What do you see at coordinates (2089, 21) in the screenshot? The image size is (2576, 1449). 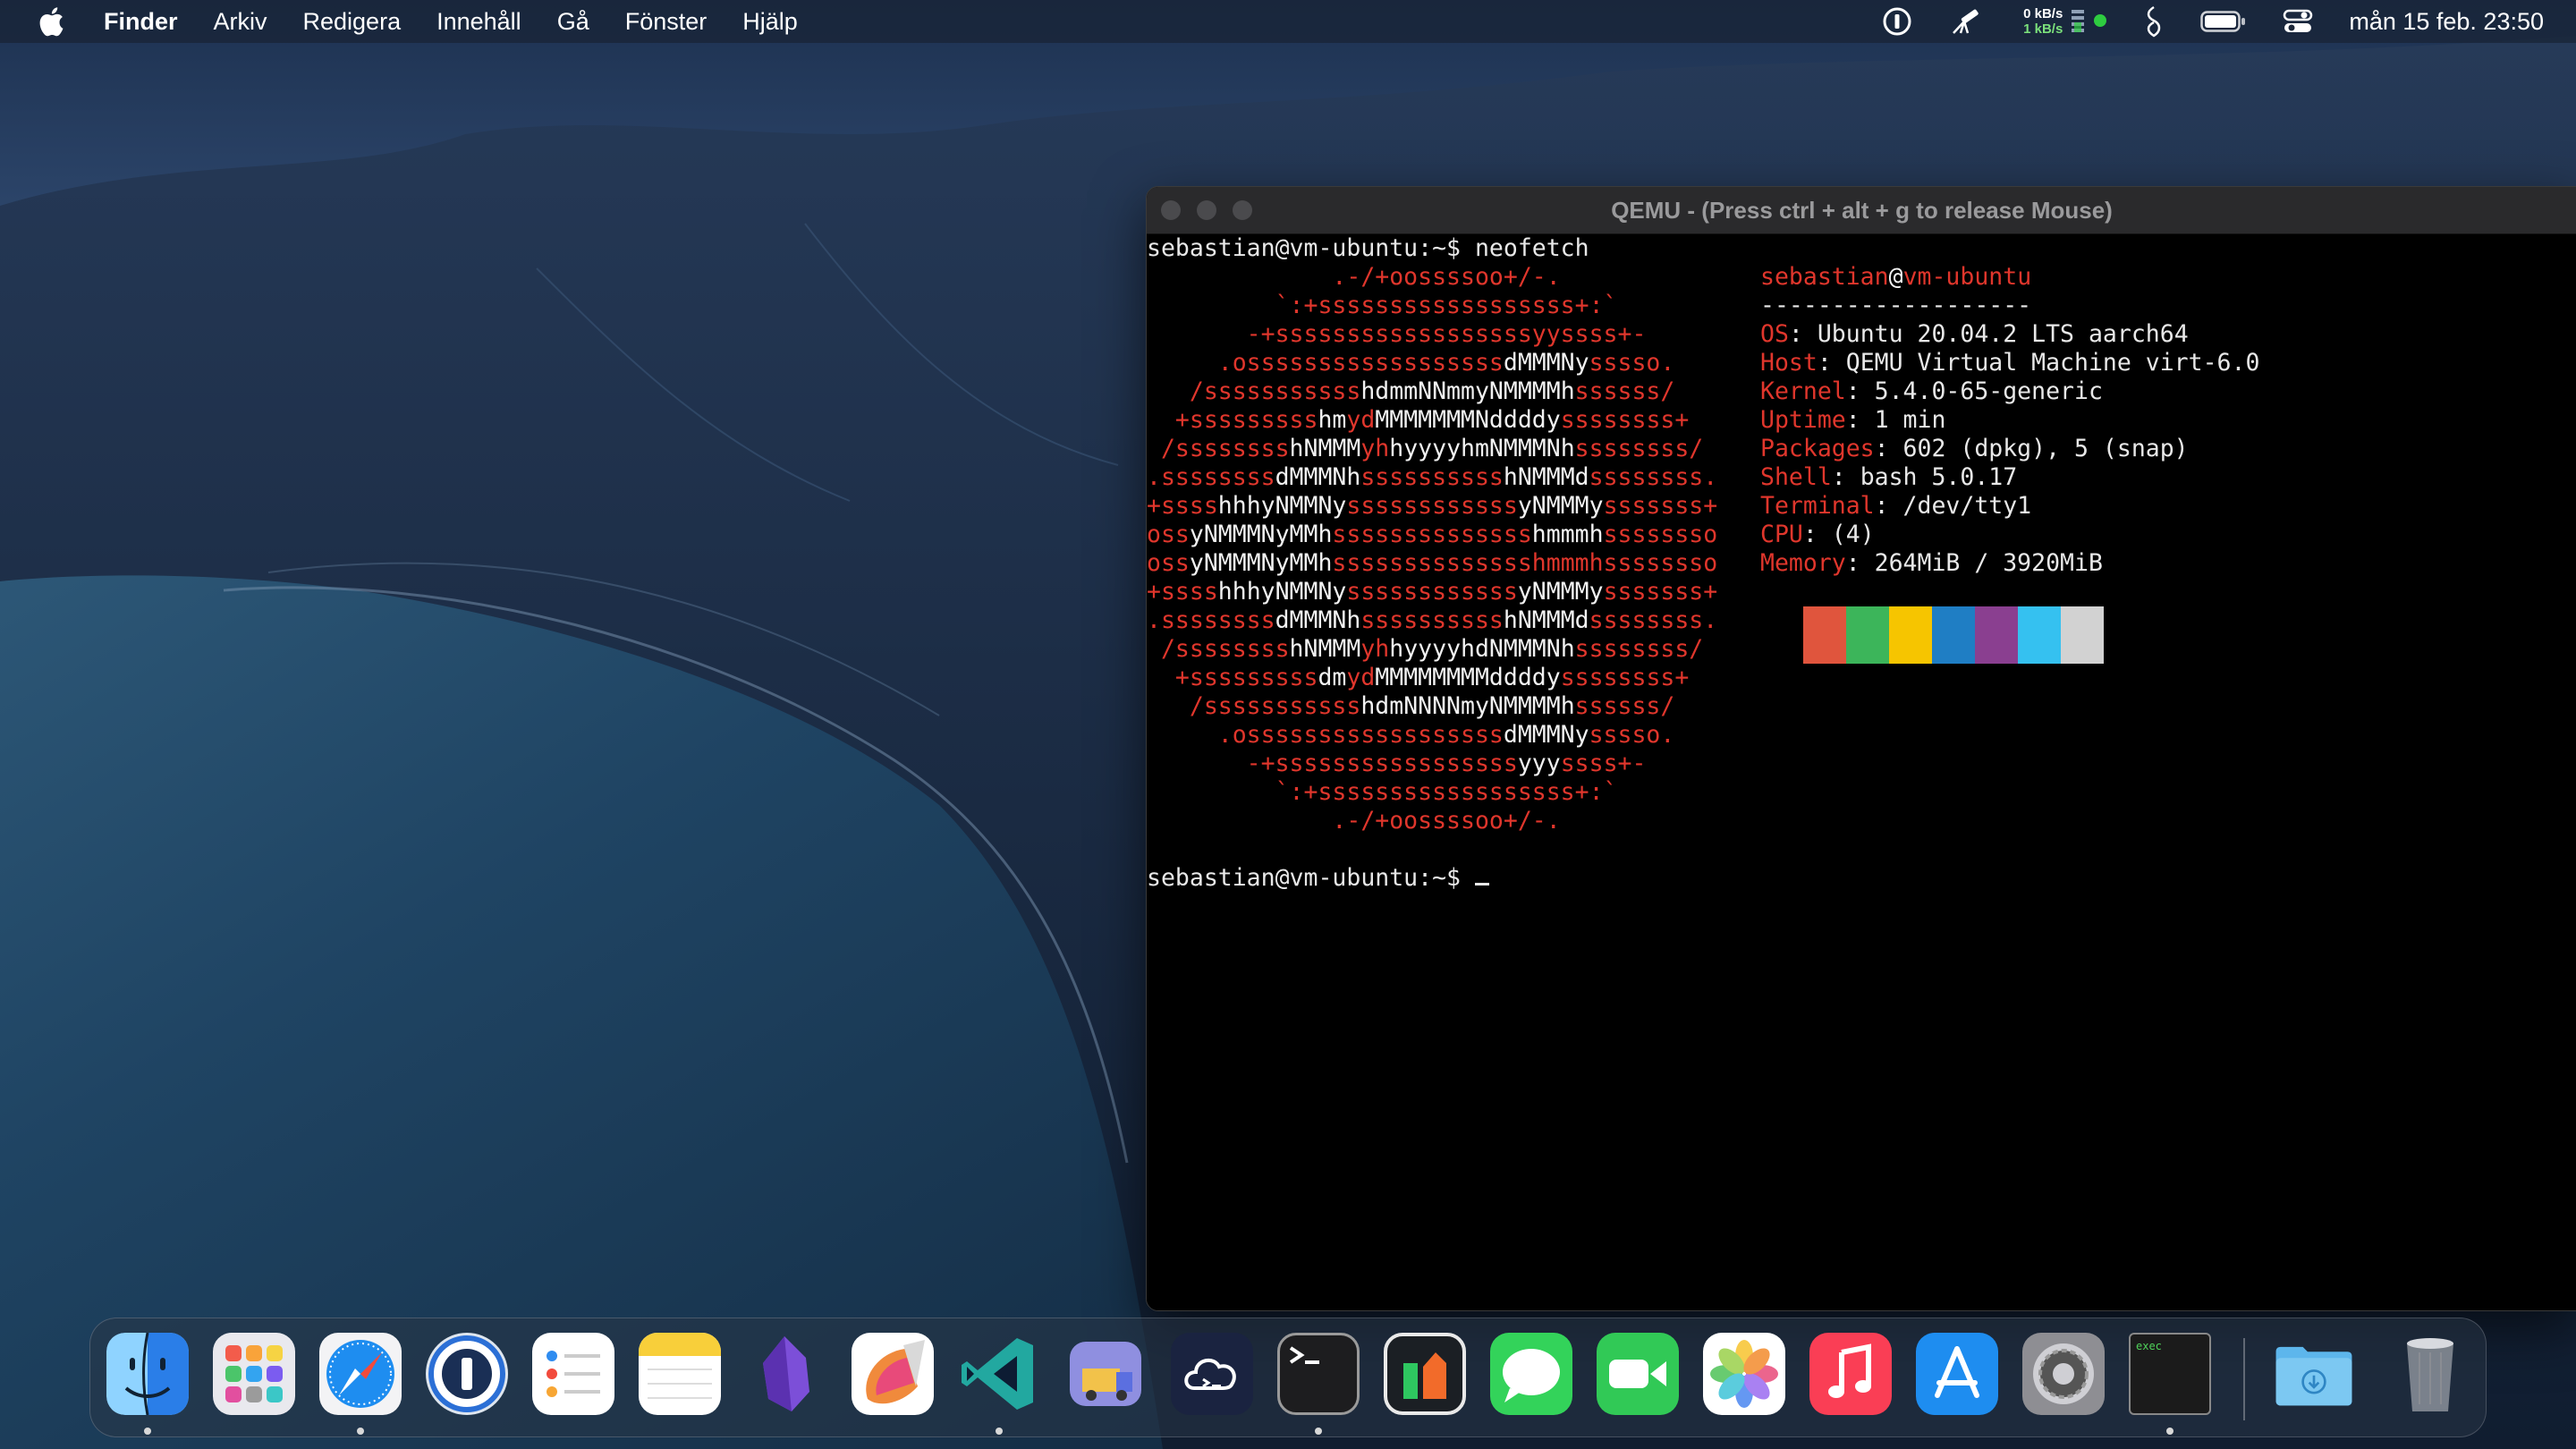 I see `memory-stats-icon` at bounding box center [2089, 21].